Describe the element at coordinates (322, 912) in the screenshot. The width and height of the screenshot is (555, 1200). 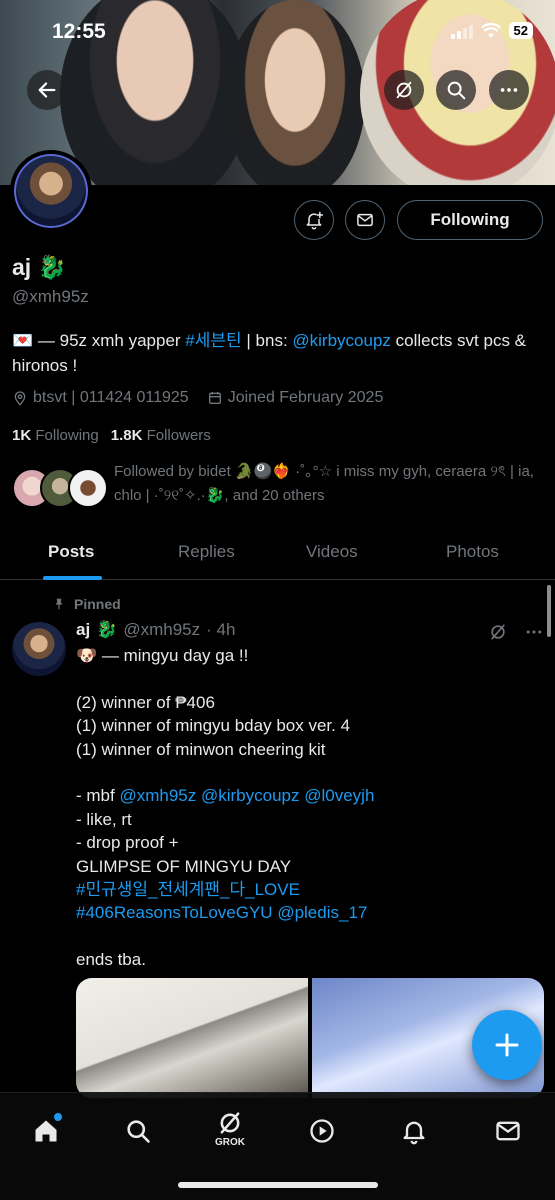
I see `post-link: @pledis_17` at that location.